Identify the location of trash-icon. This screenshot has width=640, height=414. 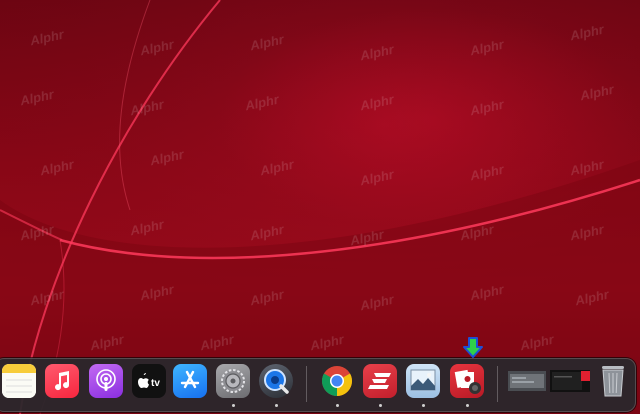
(613, 381).